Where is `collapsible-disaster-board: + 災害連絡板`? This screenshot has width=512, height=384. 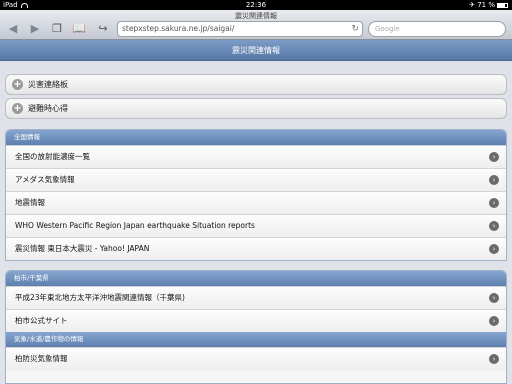
collapsible-disaster-board: + 災害連絡板 is located at coordinates (256, 84).